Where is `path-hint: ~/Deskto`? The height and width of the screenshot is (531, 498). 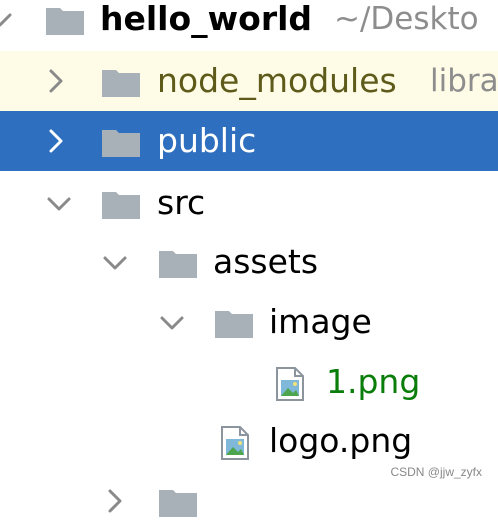
path-hint: ~/Deskto is located at coordinates (406, 19).